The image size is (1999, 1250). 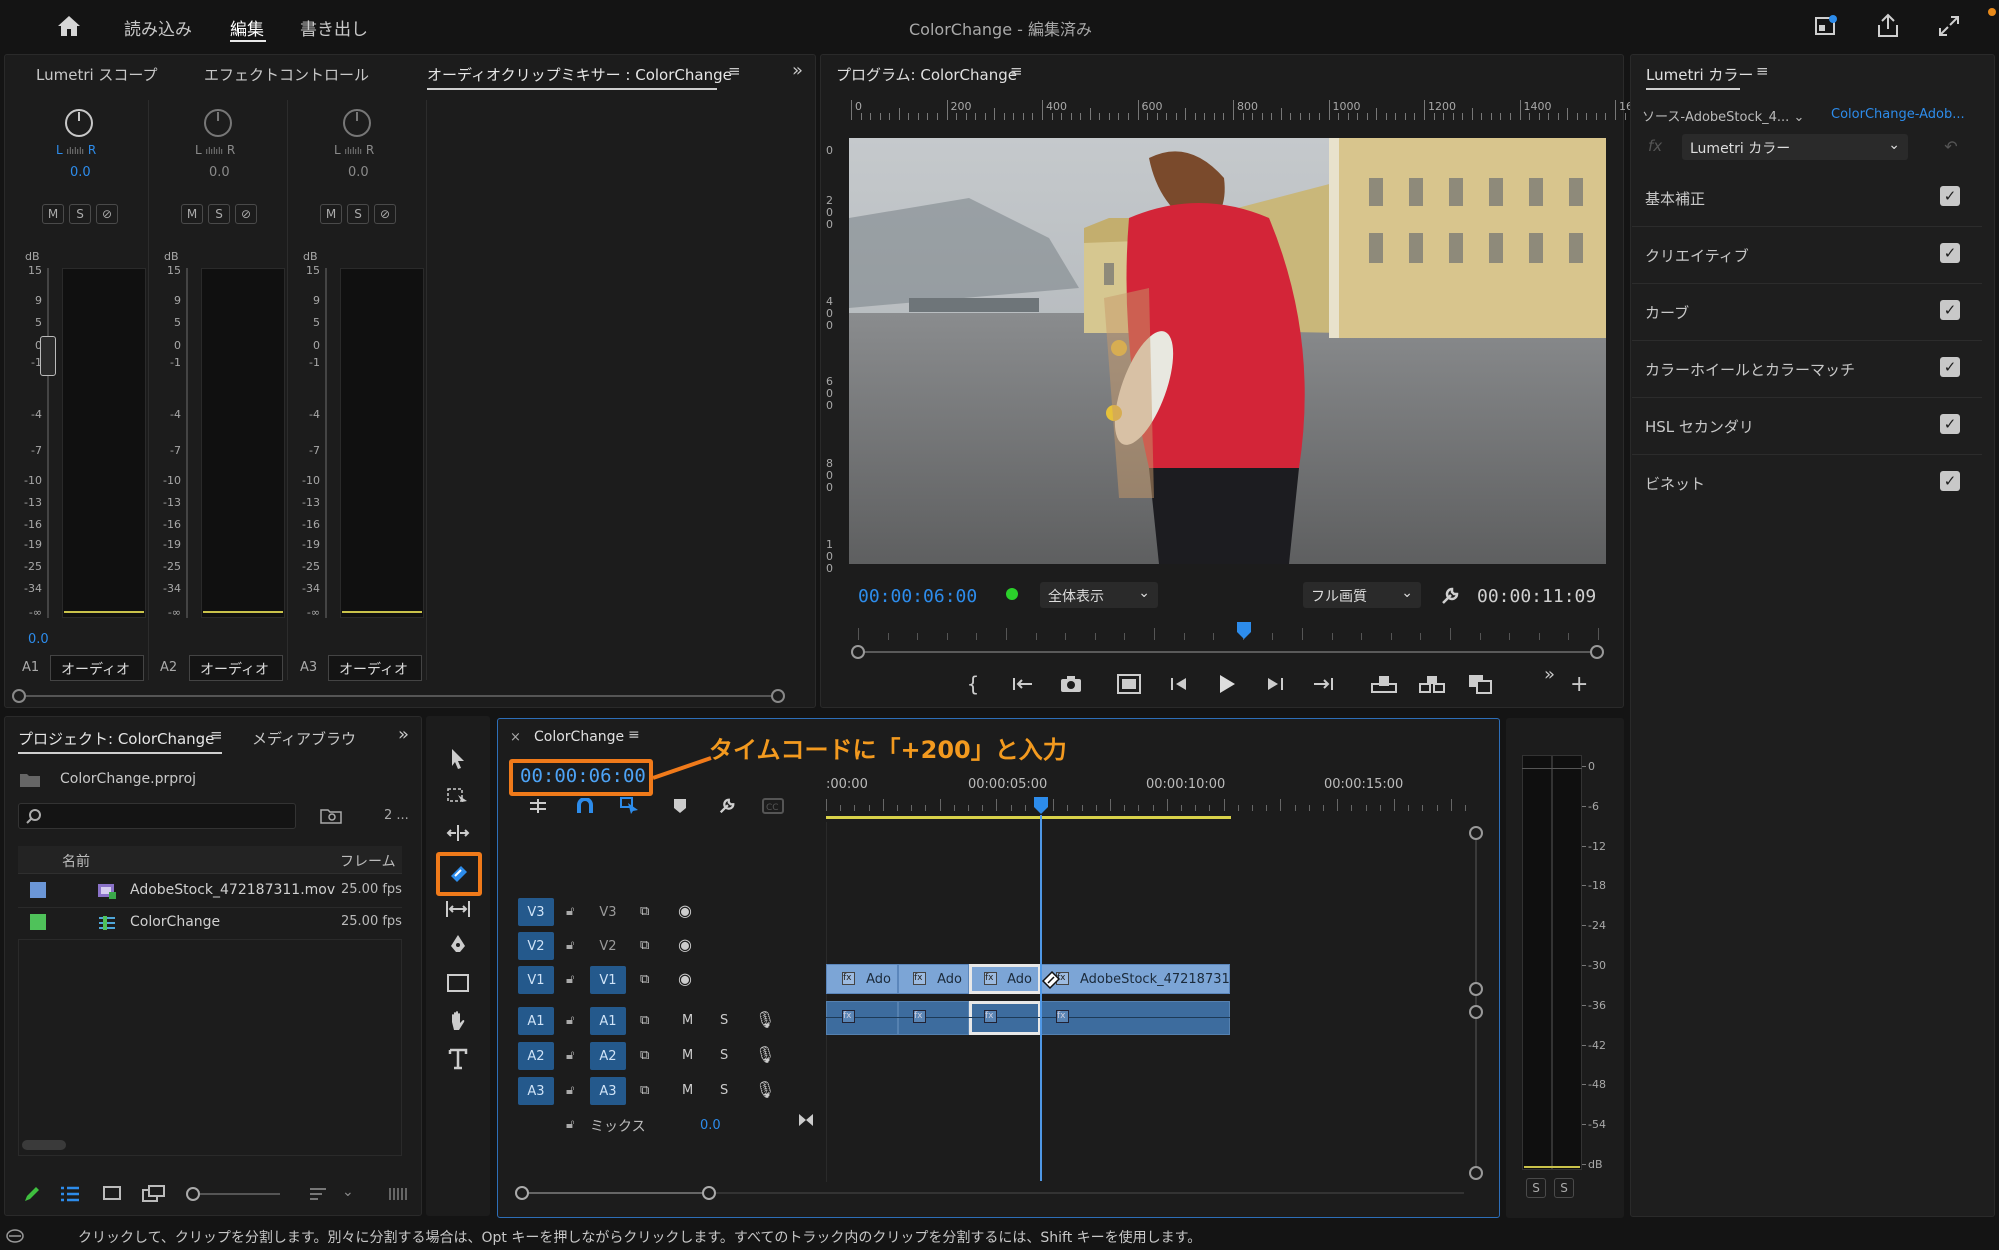 I want to click on thumbnail-size-slider, so click(x=235, y=1194).